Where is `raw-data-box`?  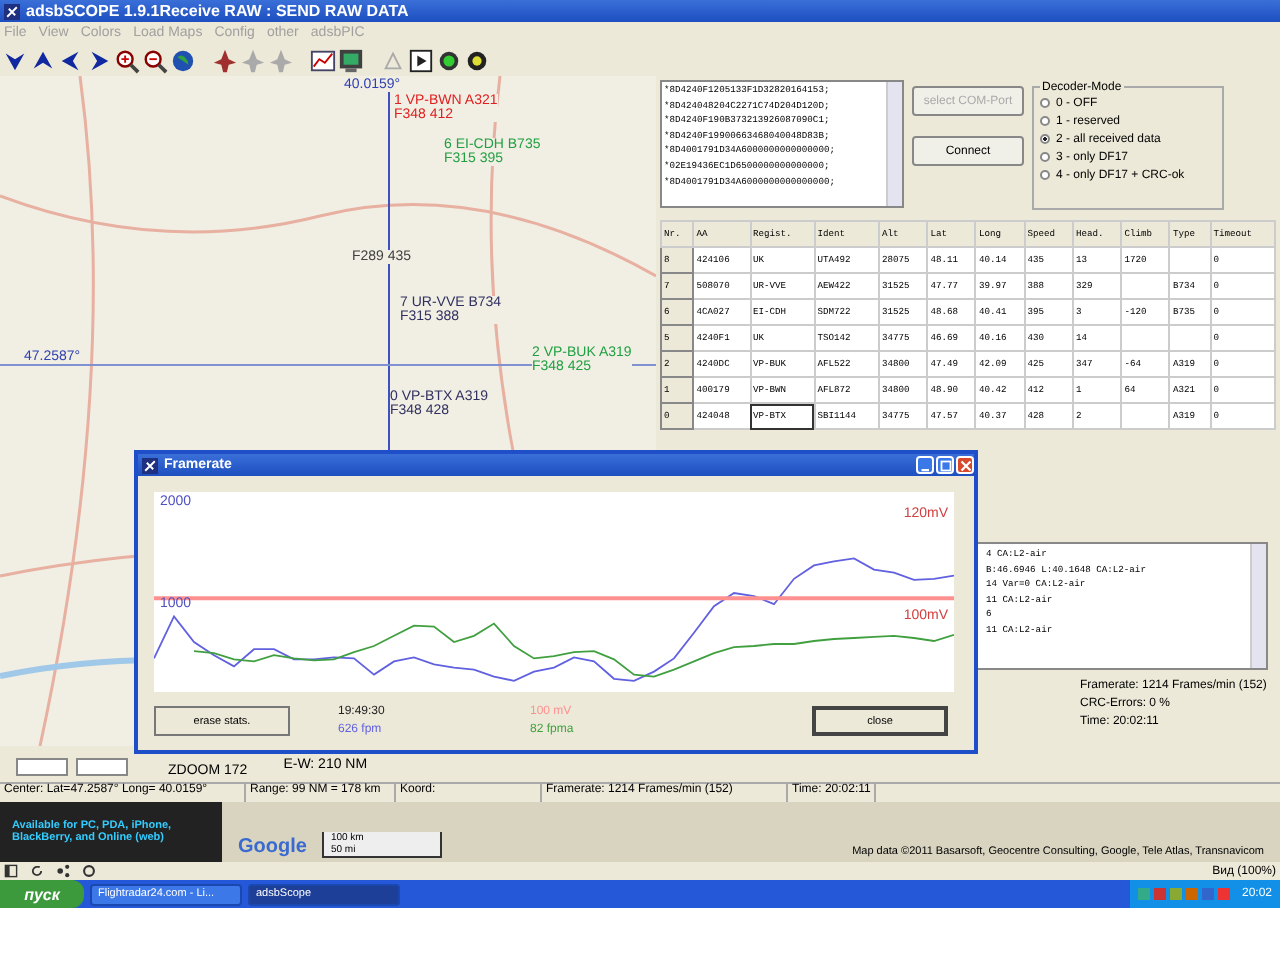
raw-data-box is located at coordinates (782, 144).